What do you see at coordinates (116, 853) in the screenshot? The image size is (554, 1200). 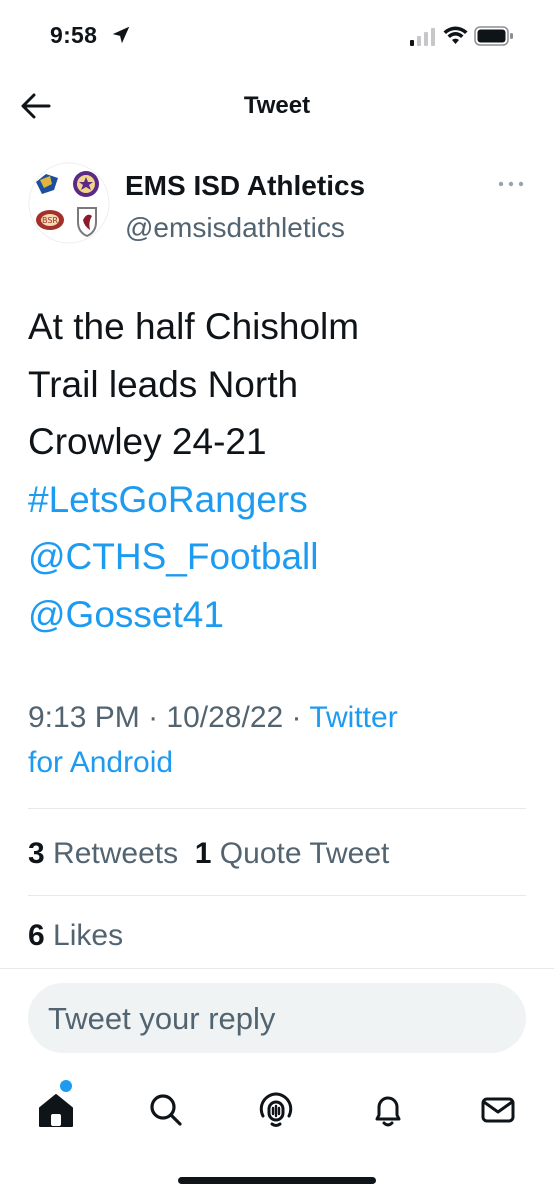 I see `retweets-label: Retweets` at bounding box center [116, 853].